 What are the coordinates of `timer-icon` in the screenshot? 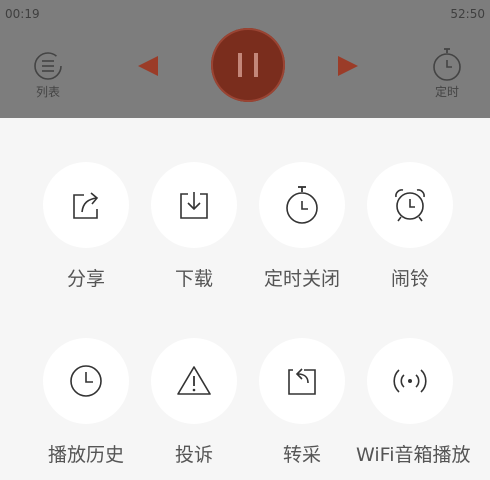 It's located at (302, 205).